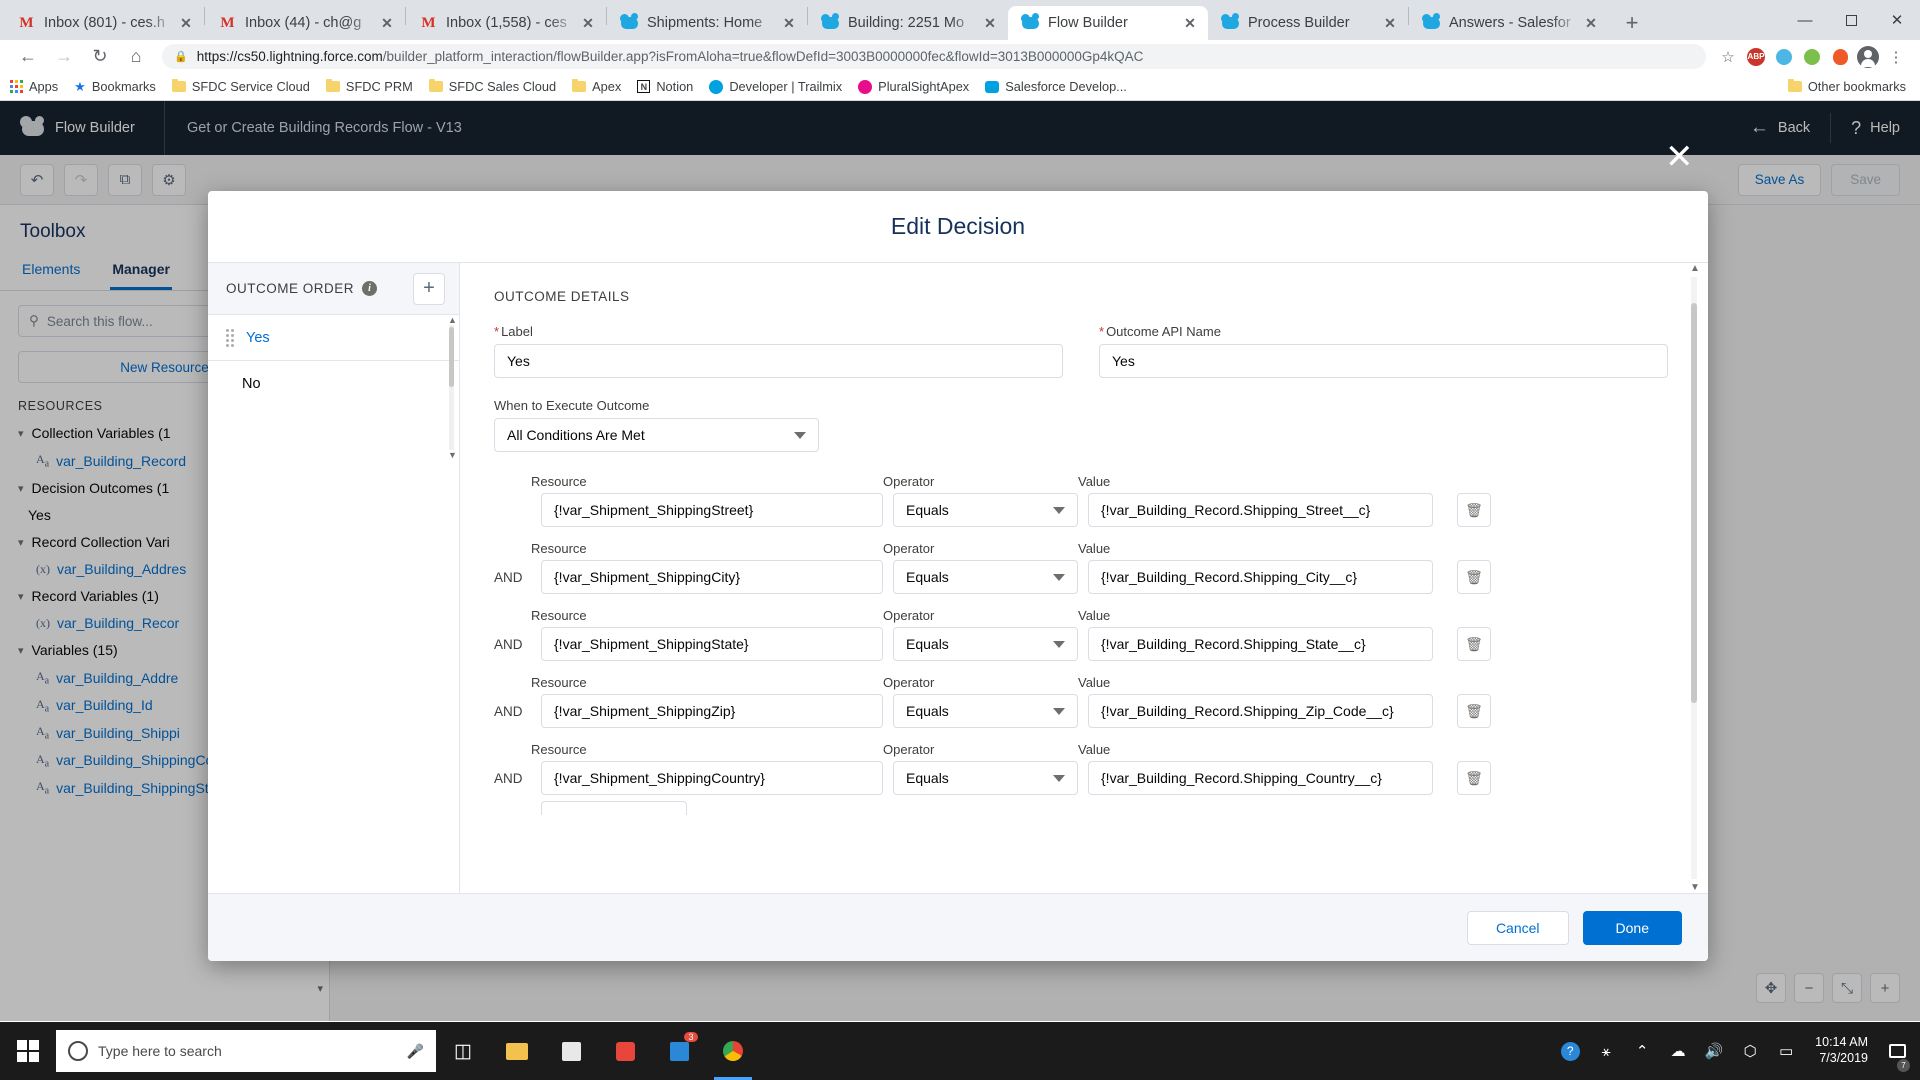 The height and width of the screenshot is (1080, 1920). Describe the element at coordinates (712, 577) in the screenshot. I see `condition-resource-input: {!var_Shipment_ShippingCity}` at that location.